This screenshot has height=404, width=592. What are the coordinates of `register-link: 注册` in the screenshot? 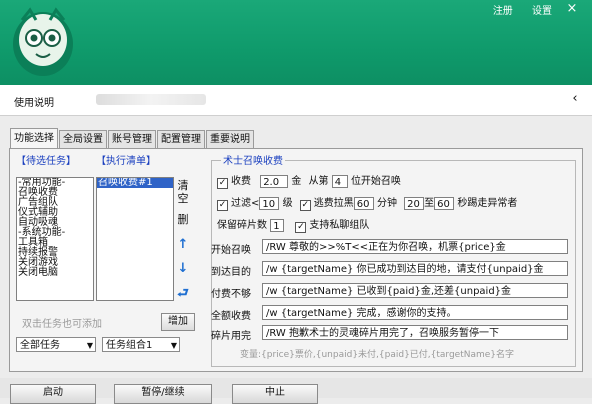 It's located at (503, 11).